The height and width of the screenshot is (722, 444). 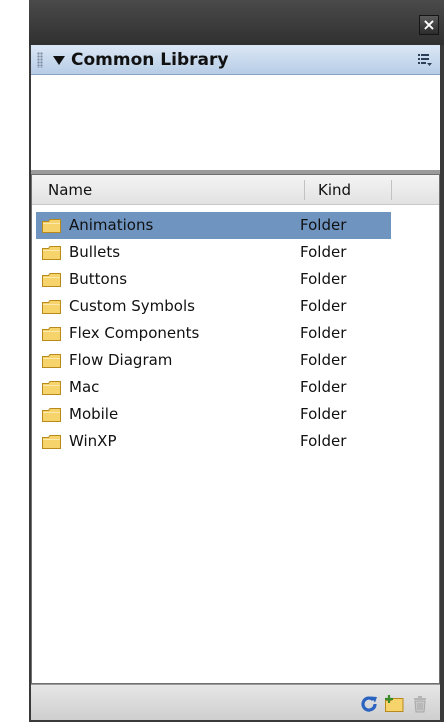 I want to click on list-item: Bullets Folder, so click(x=213, y=252).